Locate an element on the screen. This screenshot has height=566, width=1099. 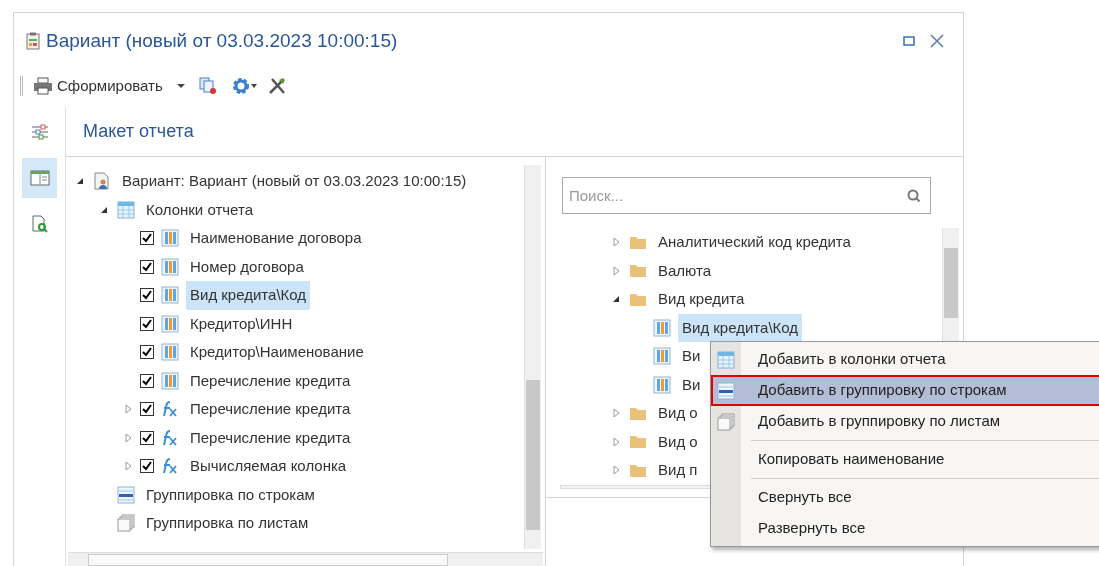
menu-item: Свернуть все is located at coordinates (905, 497).